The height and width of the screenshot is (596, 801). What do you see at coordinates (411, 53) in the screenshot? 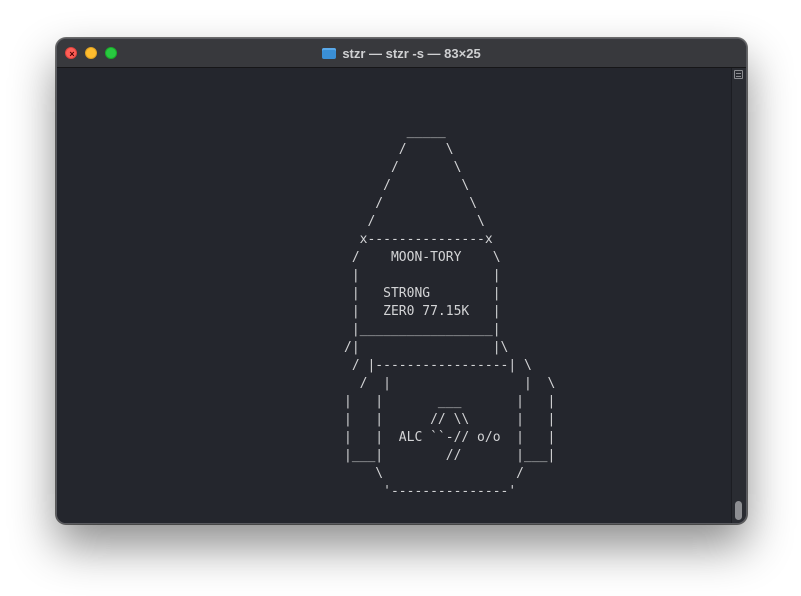
I see `window-title-text: stzr — stzr -s — 83×25` at bounding box center [411, 53].